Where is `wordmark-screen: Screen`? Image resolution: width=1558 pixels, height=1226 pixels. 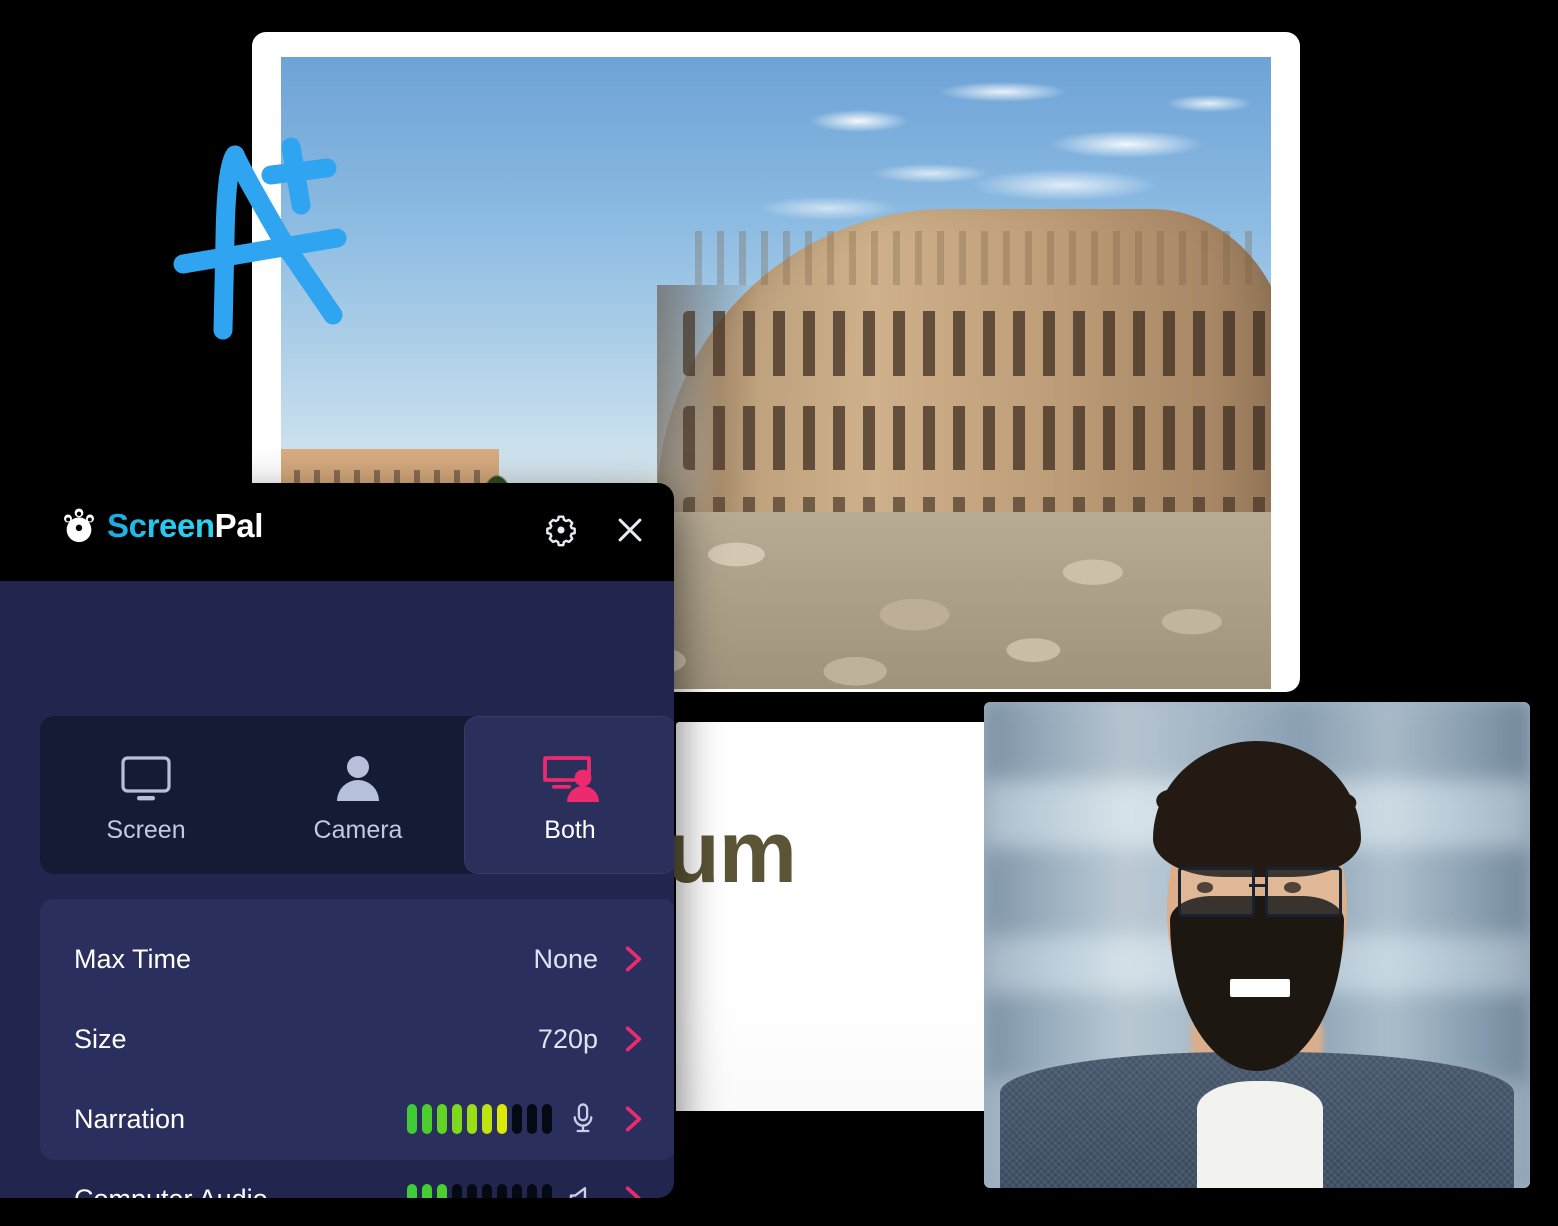 wordmark-screen: Screen is located at coordinates (161, 525).